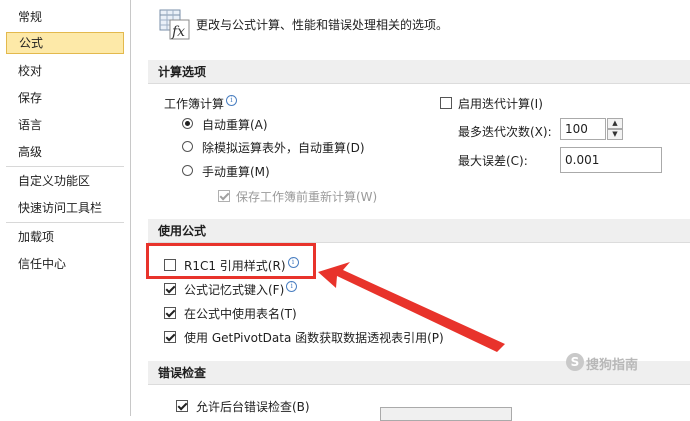 Image resolution: width=690 pixels, height=421 pixels. Describe the element at coordinates (170, 337) in the screenshot. I see `getpivotdata-checkbox` at that location.